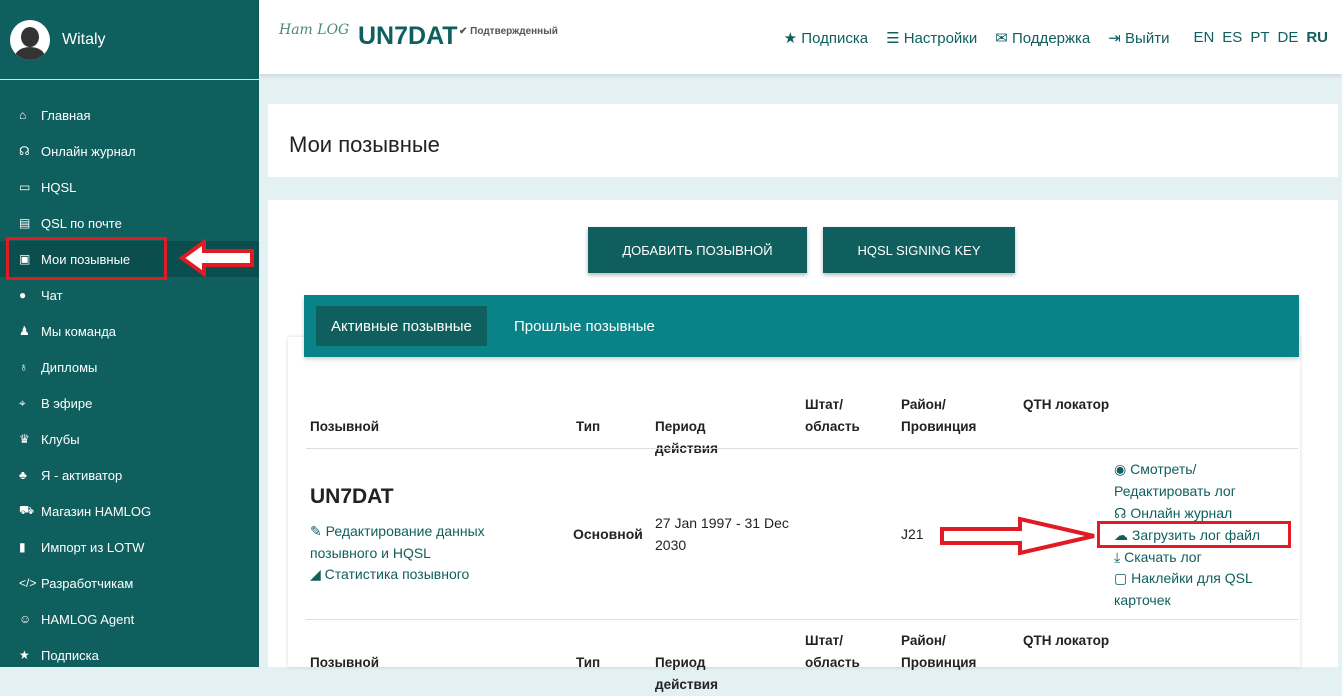 Image resolution: width=1342 pixels, height=696 pixels. Describe the element at coordinates (67, 403) in the screenshot. I see `sidebar-item-label: В эфире` at that location.